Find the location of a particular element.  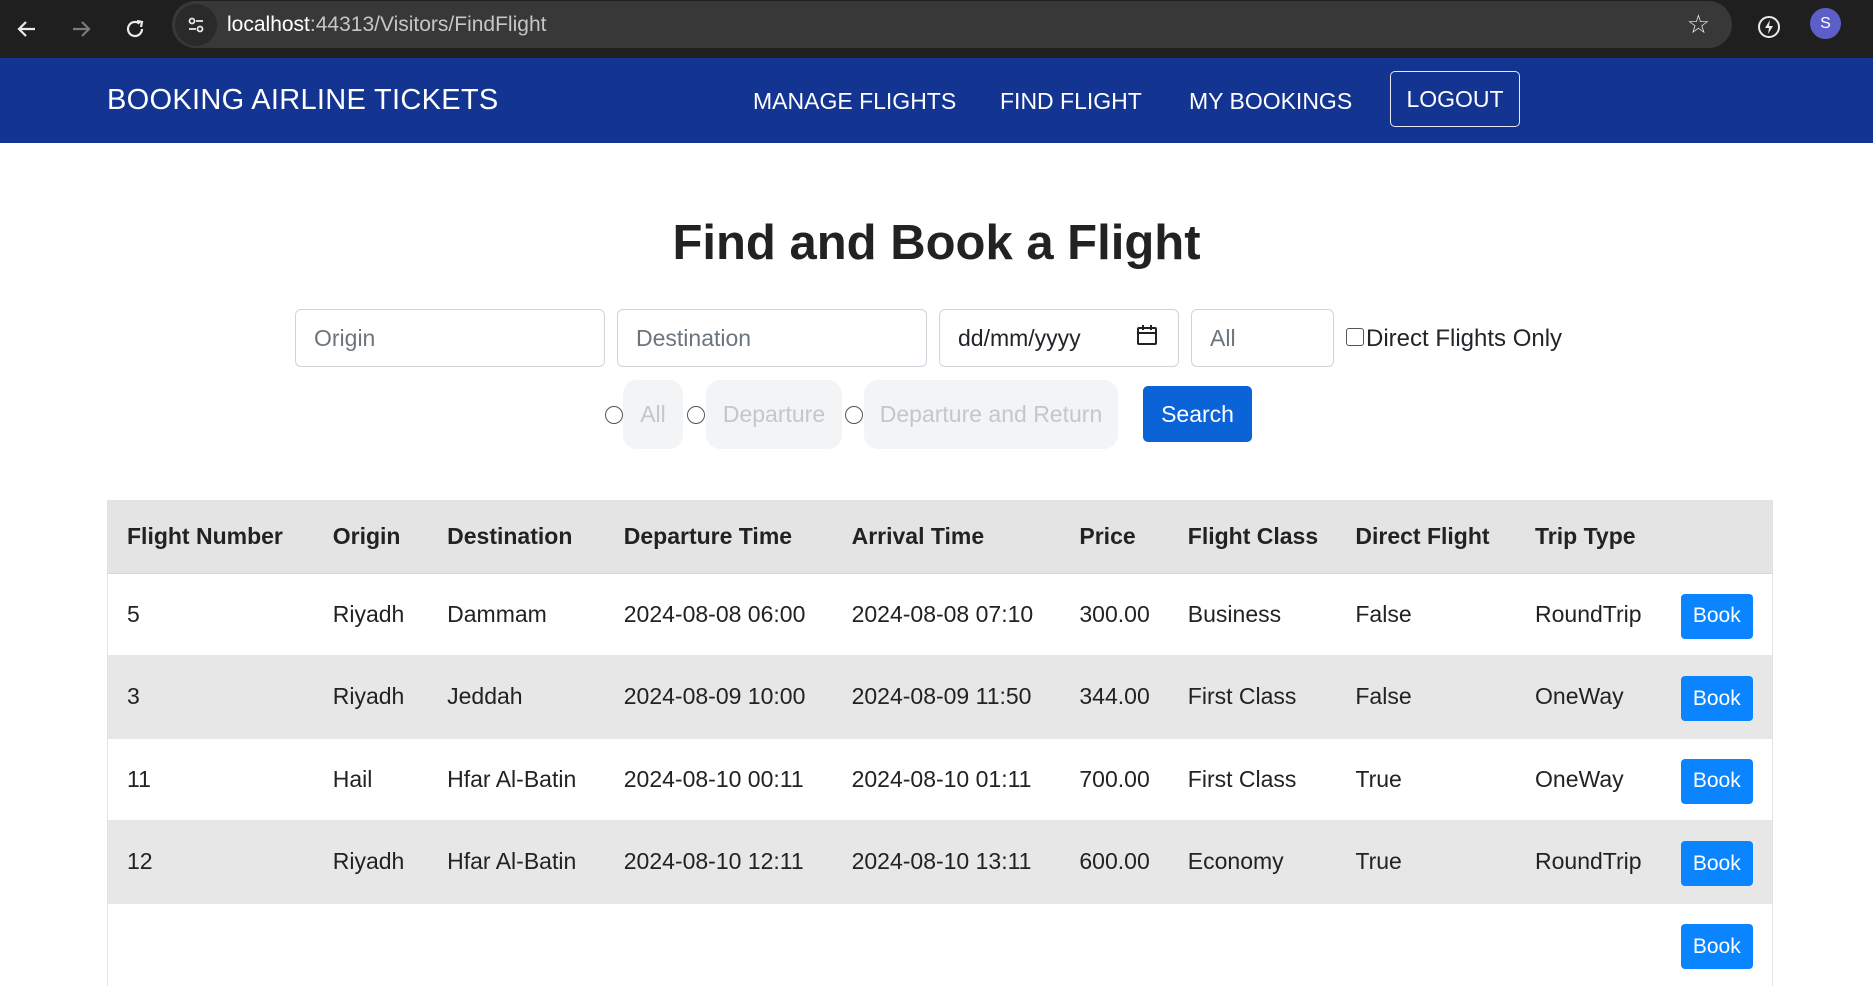

cell-price is located at coordinates (1114, 944).